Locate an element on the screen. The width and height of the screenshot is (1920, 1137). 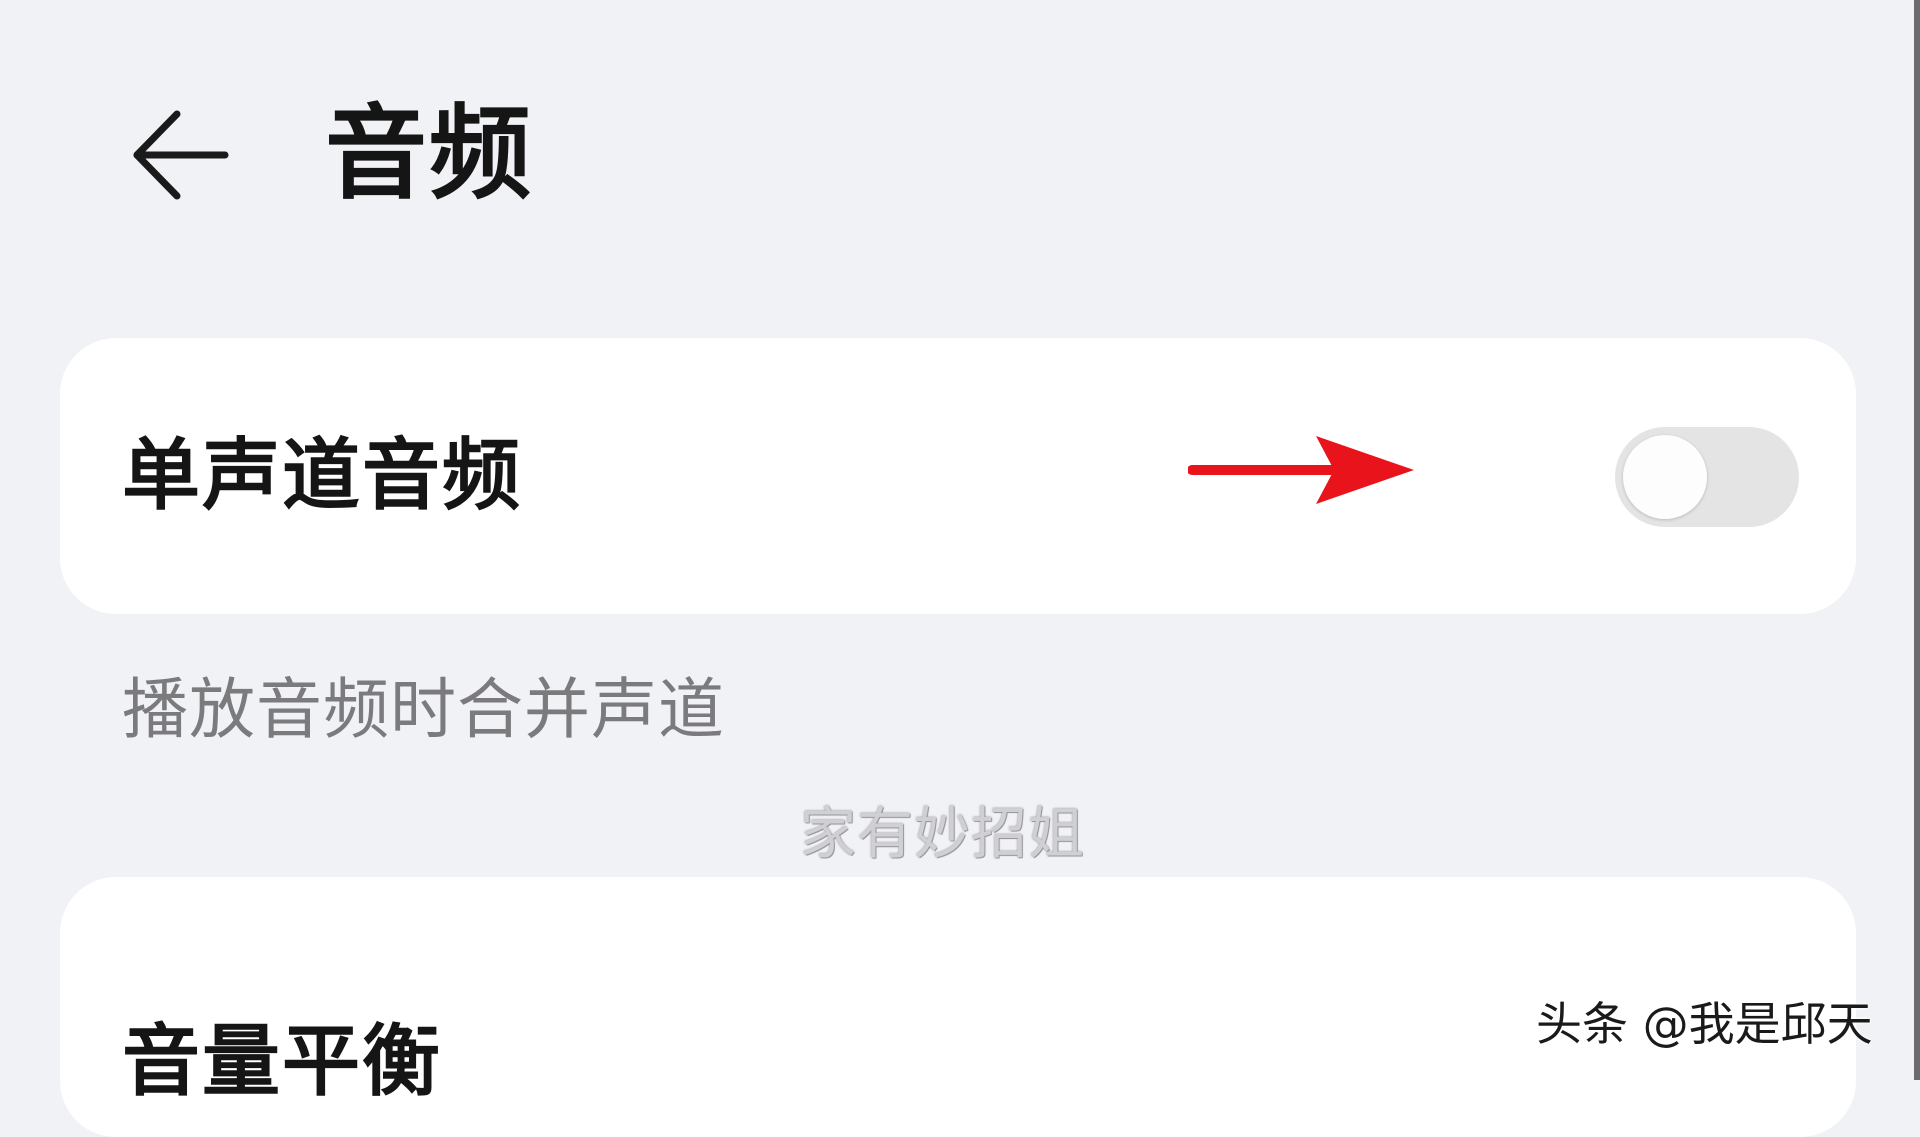
toggle-knob is located at coordinates (1665, 477).